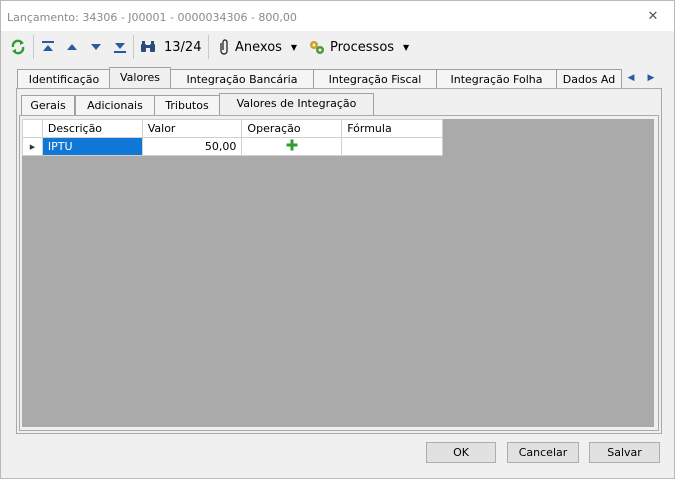  I want to click on row-indicator-header, so click(32, 128).